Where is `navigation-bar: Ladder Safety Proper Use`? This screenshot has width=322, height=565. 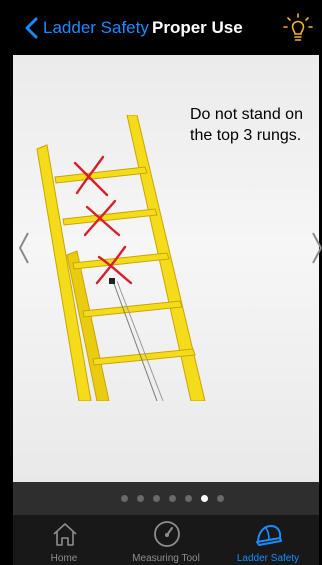 navigation-bar: Ladder Safety Proper Use is located at coordinates (166, 27).